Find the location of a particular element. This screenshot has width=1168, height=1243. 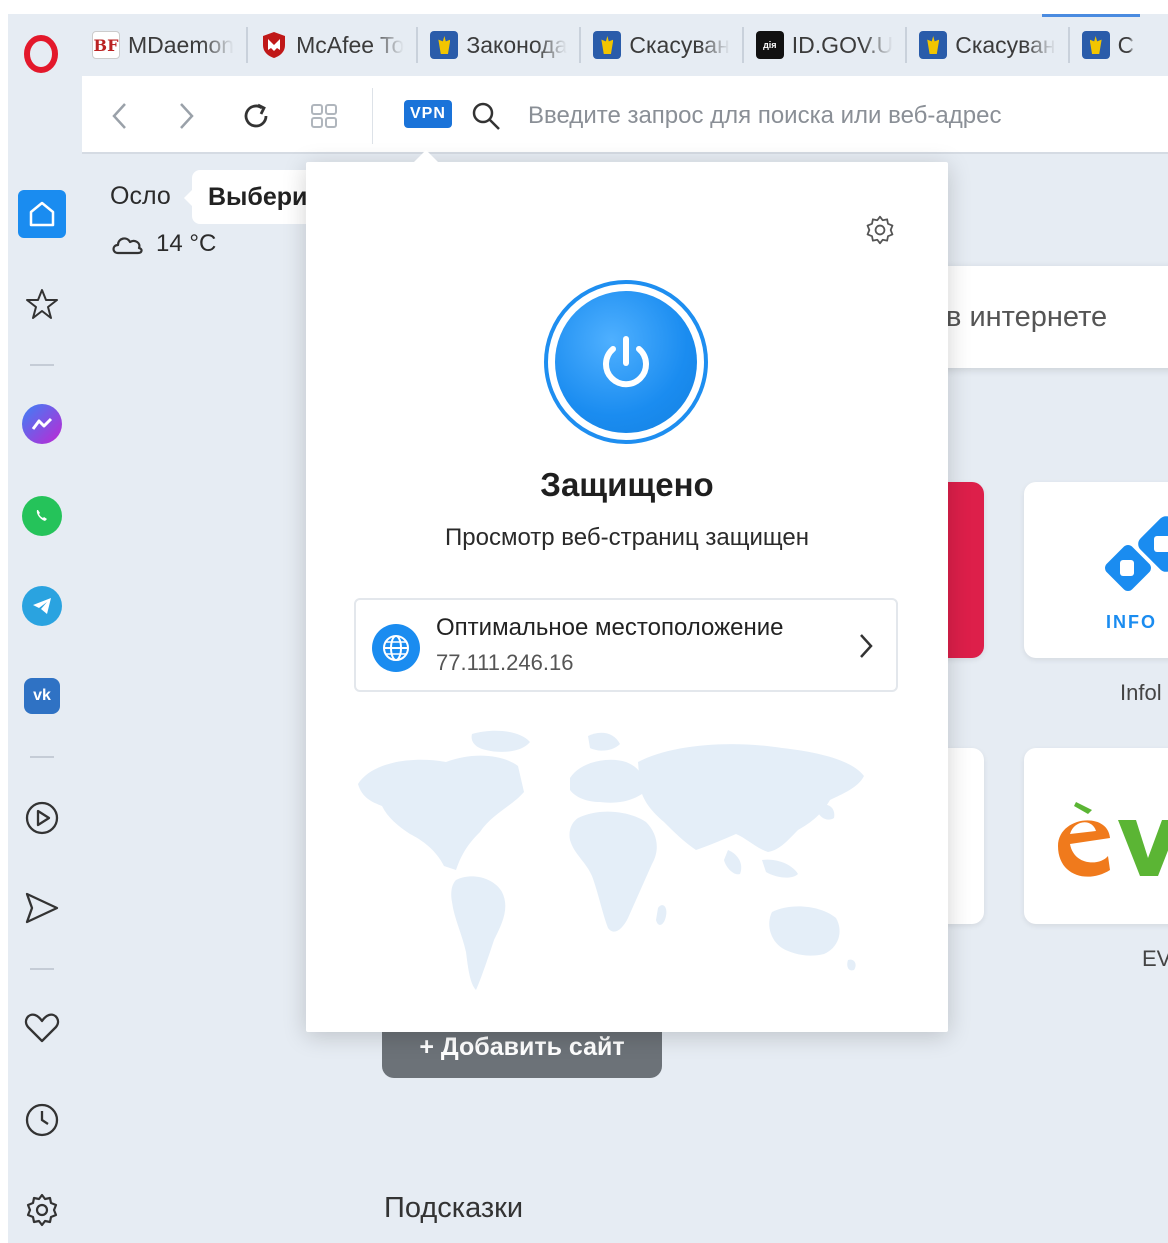

weather-city: Осло is located at coordinates (140, 196).